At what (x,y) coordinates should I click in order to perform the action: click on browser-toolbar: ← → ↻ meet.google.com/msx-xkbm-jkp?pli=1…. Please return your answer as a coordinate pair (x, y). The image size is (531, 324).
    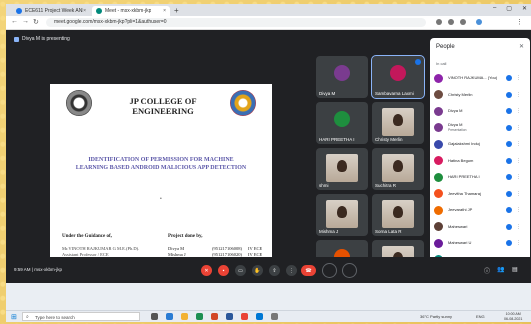
    Looking at the image, I should click on (268, 23).